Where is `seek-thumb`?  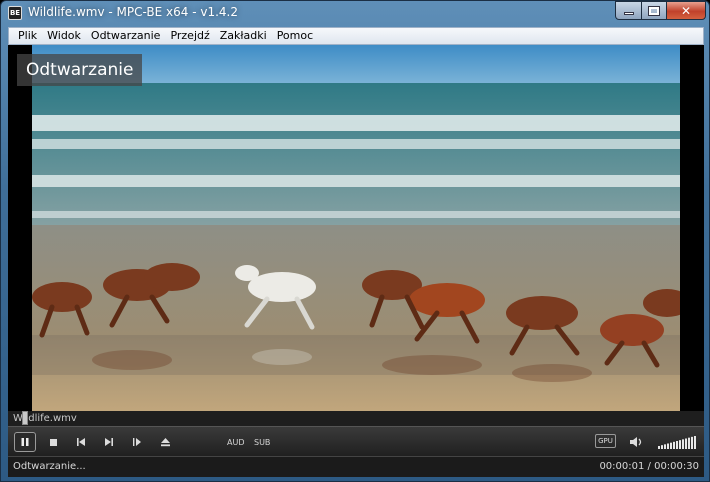
seek-thumb is located at coordinates (24, 418).